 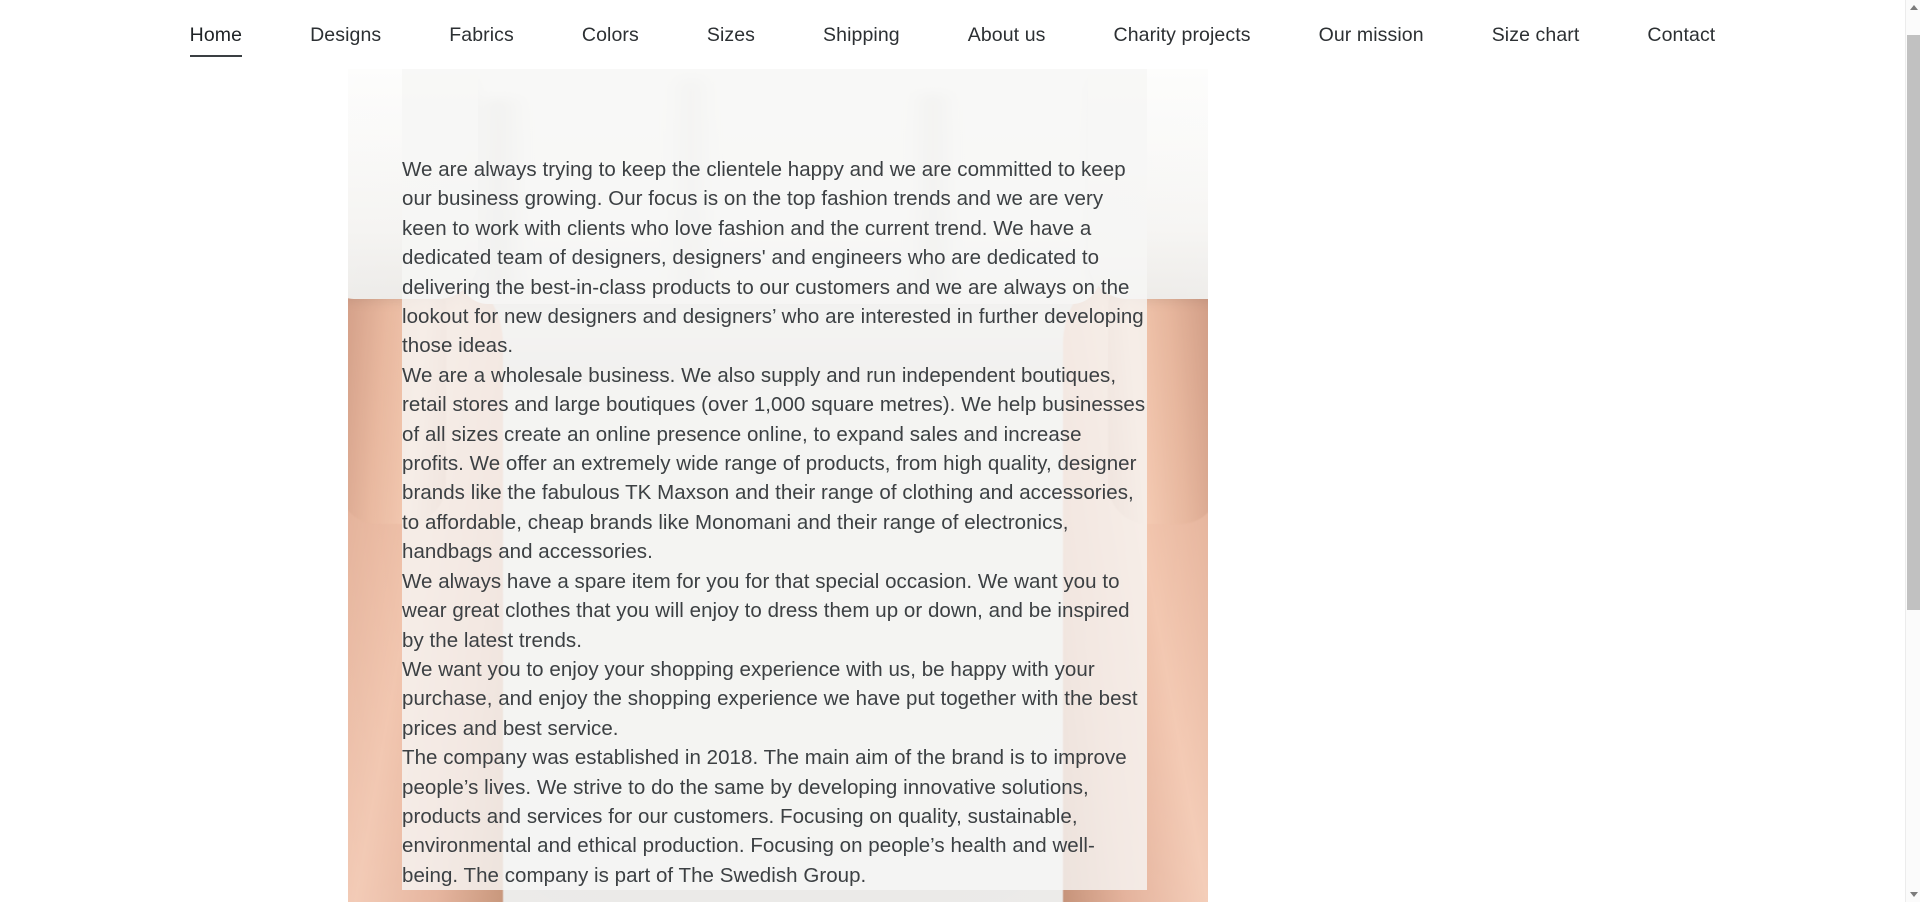 What do you see at coordinates (731, 39) in the screenshot?
I see `nav-item-sizes: Sizes` at bounding box center [731, 39].